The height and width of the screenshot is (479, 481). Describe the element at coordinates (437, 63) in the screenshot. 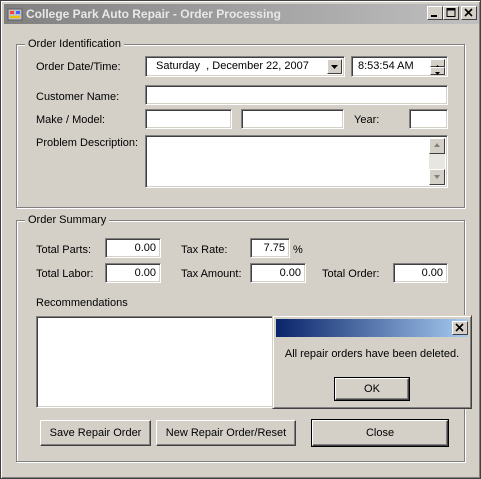

I see `time-spin-up-button` at that location.